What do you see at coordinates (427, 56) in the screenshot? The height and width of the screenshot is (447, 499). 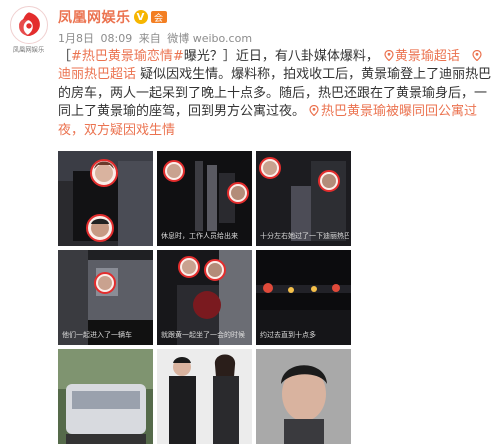 I see `super-topic-label-1: 黄景瑜超话` at bounding box center [427, 56].